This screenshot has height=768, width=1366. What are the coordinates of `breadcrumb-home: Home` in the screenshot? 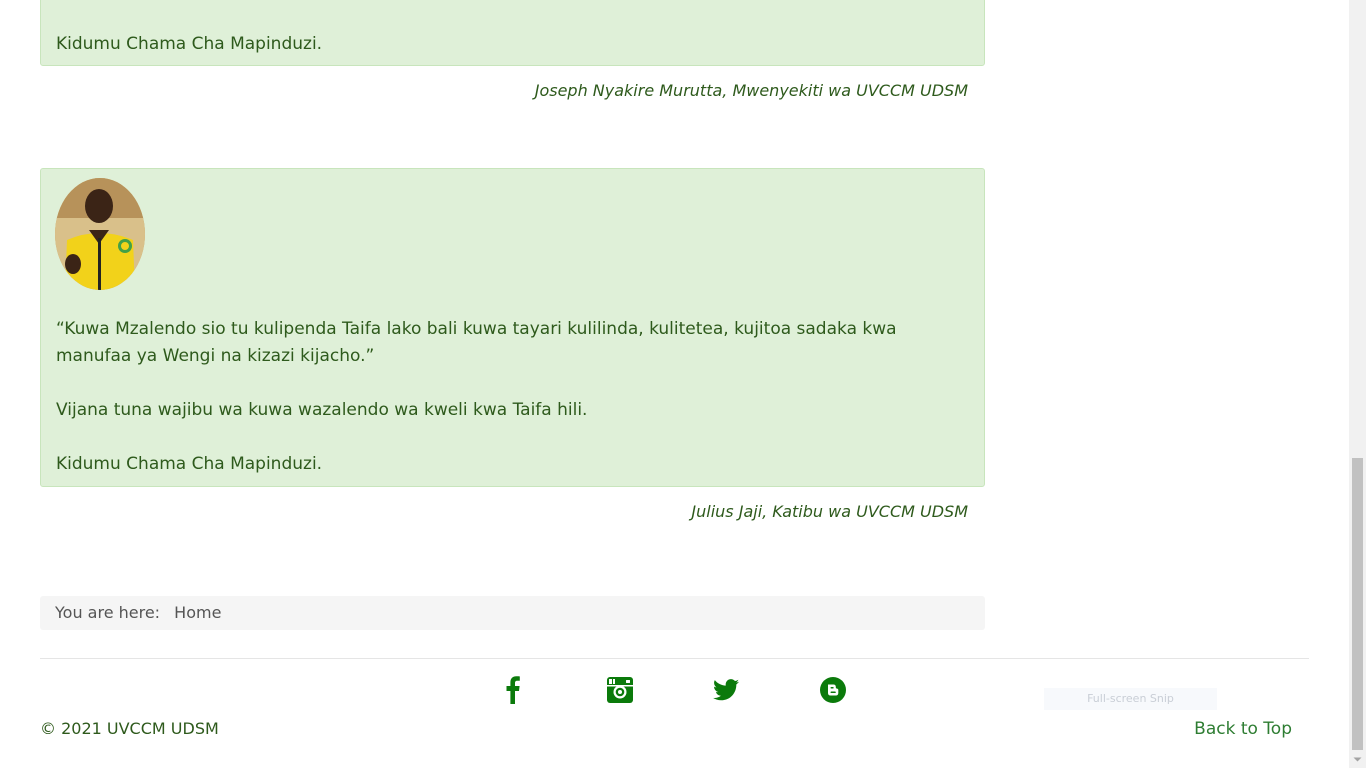 It's located at (198, 612).